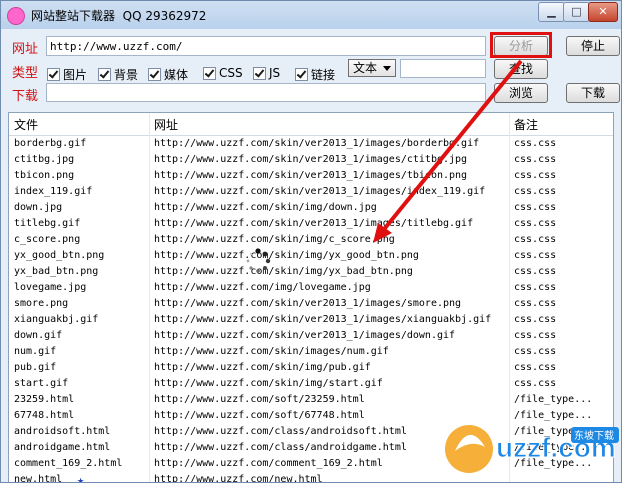 The width and height of the screenshot is (622, 483). What do you see at coordinates (594, 435) in the screenshot?
I see `watermark-tag: 东坡下载` at bounding box center [594, 435].